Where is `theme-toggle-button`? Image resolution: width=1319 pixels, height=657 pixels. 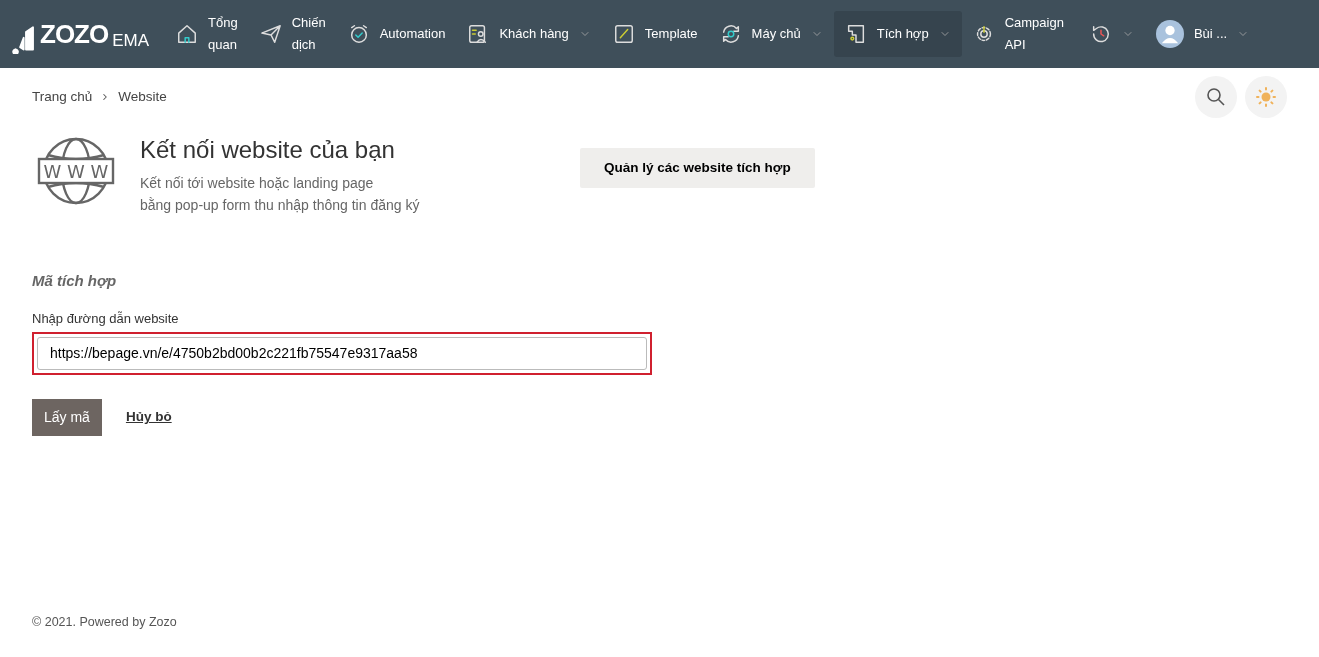
theme-toggle-button is located at coordinates (1266, 97).